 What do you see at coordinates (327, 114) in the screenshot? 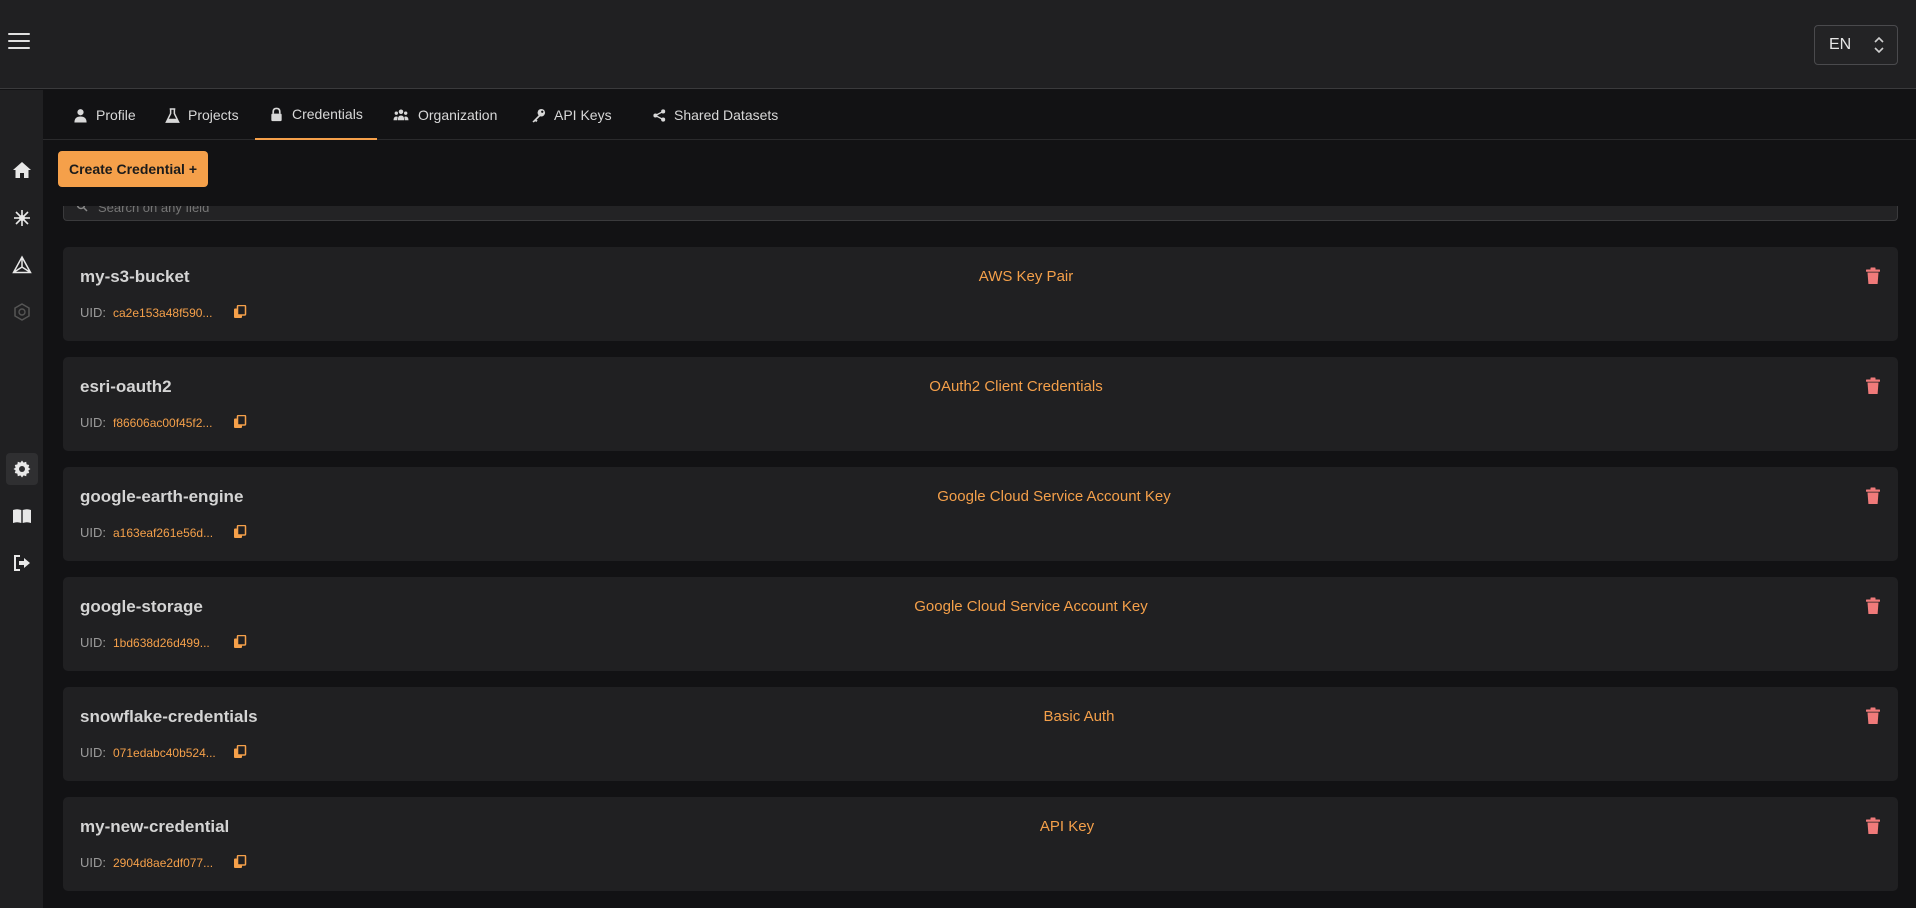
I see `tab-label: Credentials` at bounding box center [327, 114].